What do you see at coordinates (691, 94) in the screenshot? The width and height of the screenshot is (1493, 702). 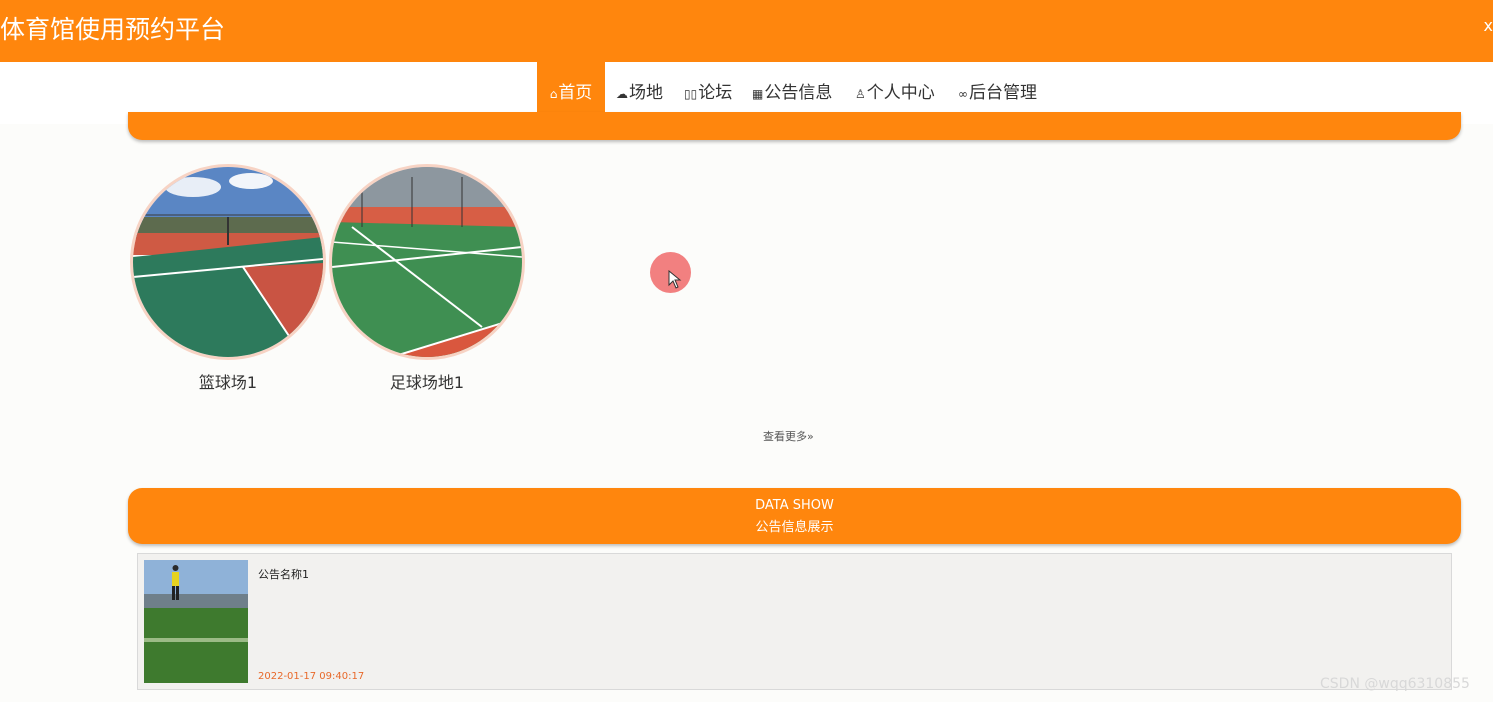 I see `forum-icon: ▯▯` at bounding box center [691, 94].